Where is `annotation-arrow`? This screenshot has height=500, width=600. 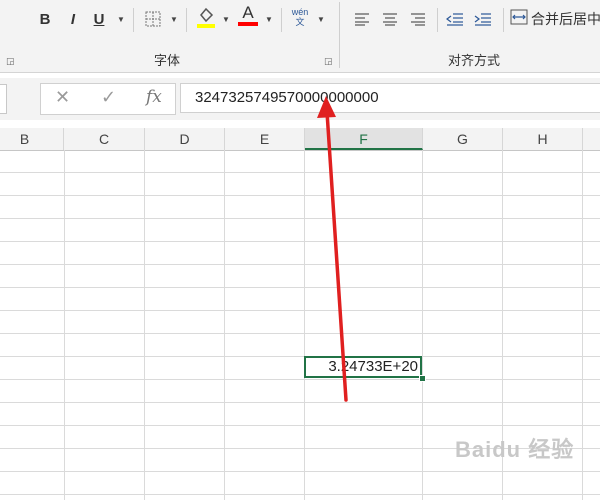 annotation-arrow is located at coordinates (332, 249).